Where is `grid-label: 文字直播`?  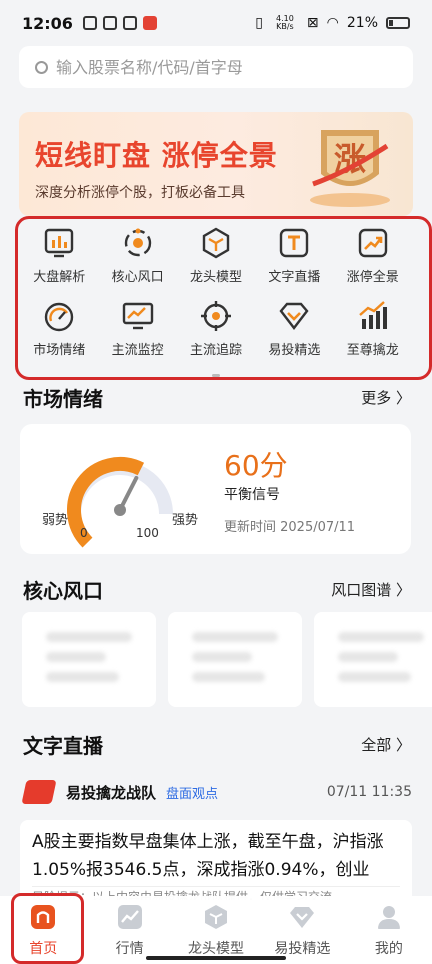
grid-label: 文字直播 is located at coordinates (294, 277).